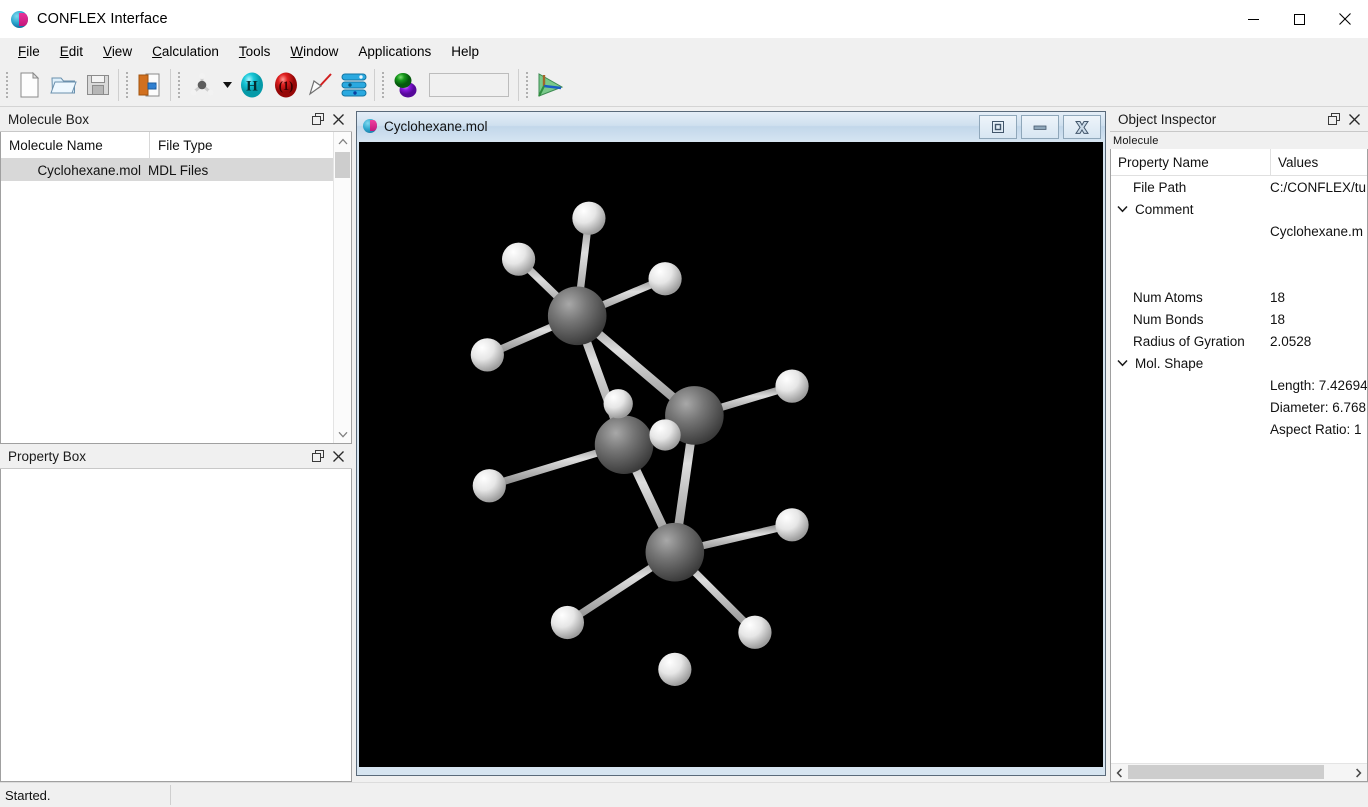 This screenshot has width=1368, height=807. What do you see at coordinates (465, 51) in the screenshot?
I see `menu-help: Help` at bounding box center [465, 51].